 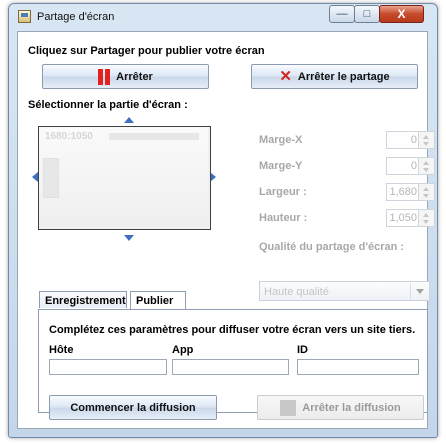 I want to click on app-icon, so click(x=24, y=16).